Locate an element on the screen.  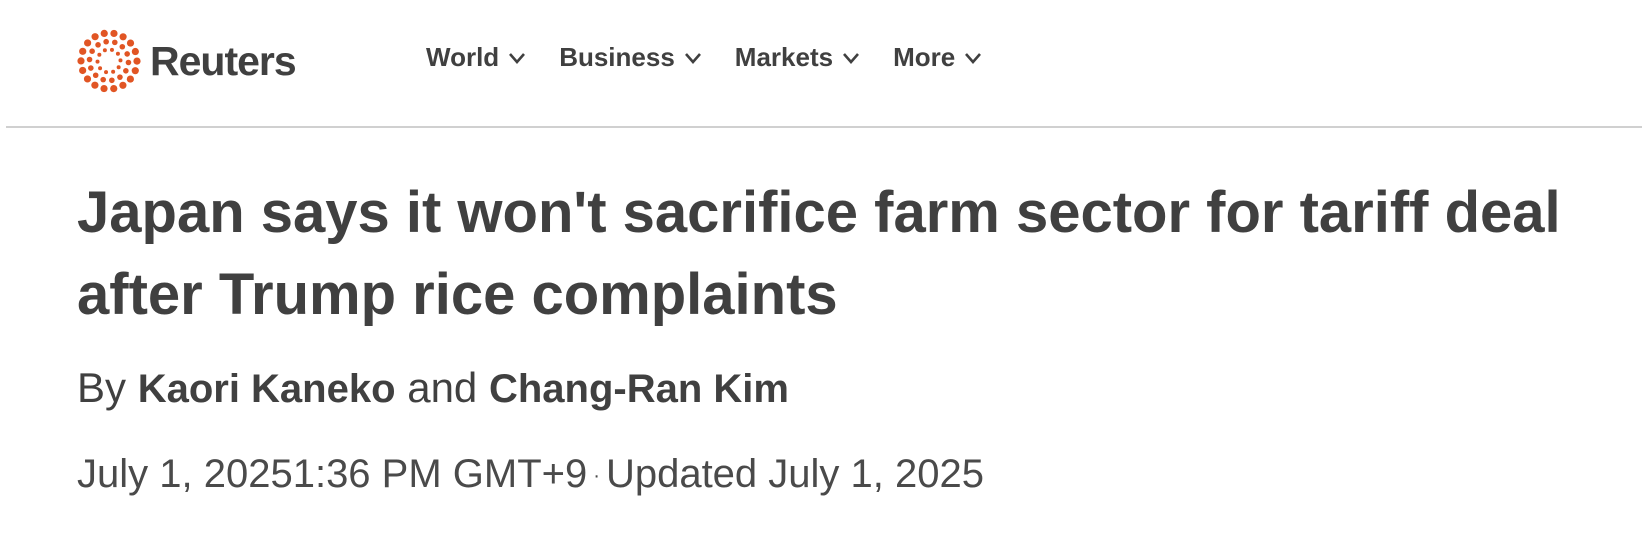
nav-item-label: Markets is located at coordinates (784, 57).